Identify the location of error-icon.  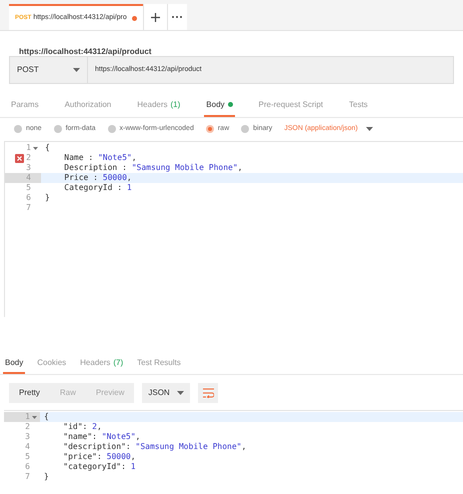
(19, 158).